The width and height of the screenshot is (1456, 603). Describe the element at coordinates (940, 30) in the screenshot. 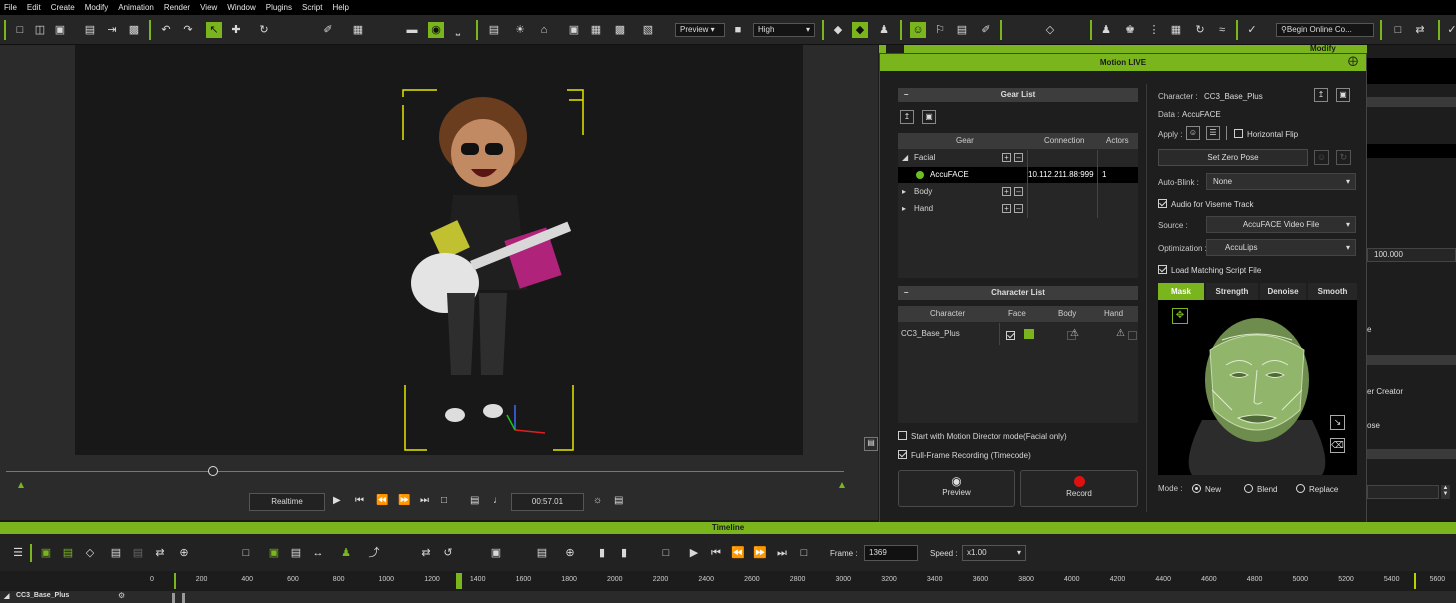

I see `flag-icon: ⚐` at that location.